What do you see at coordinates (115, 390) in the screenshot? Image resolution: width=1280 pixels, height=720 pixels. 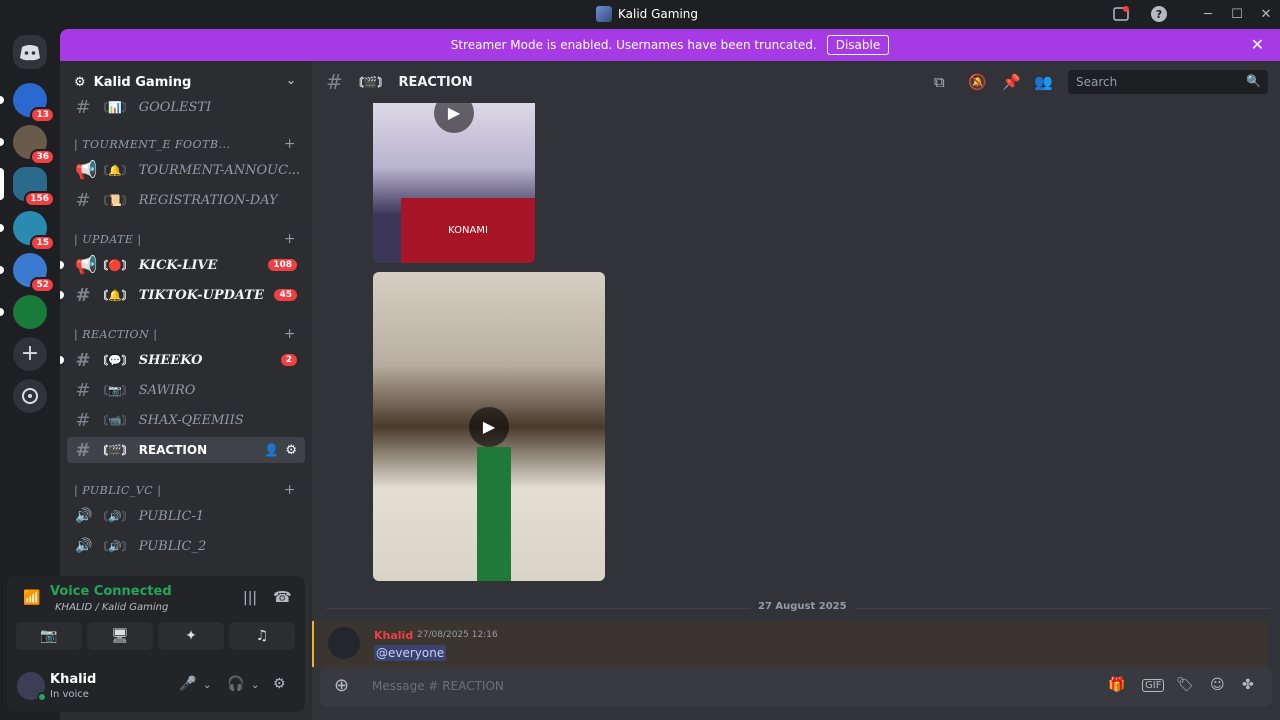 I see `channel-emoji-icon: 〘📷〙` at bounding box center [115, 390].